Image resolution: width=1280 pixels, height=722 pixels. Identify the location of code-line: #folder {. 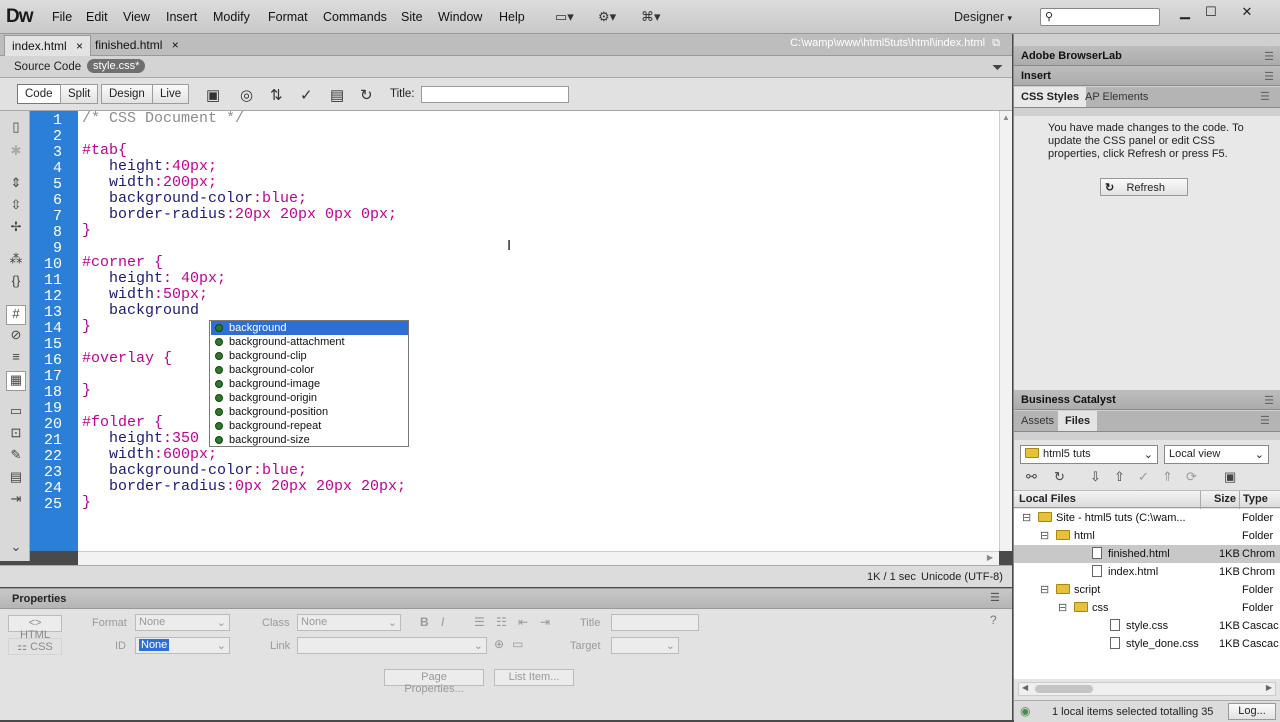
(122, 423).